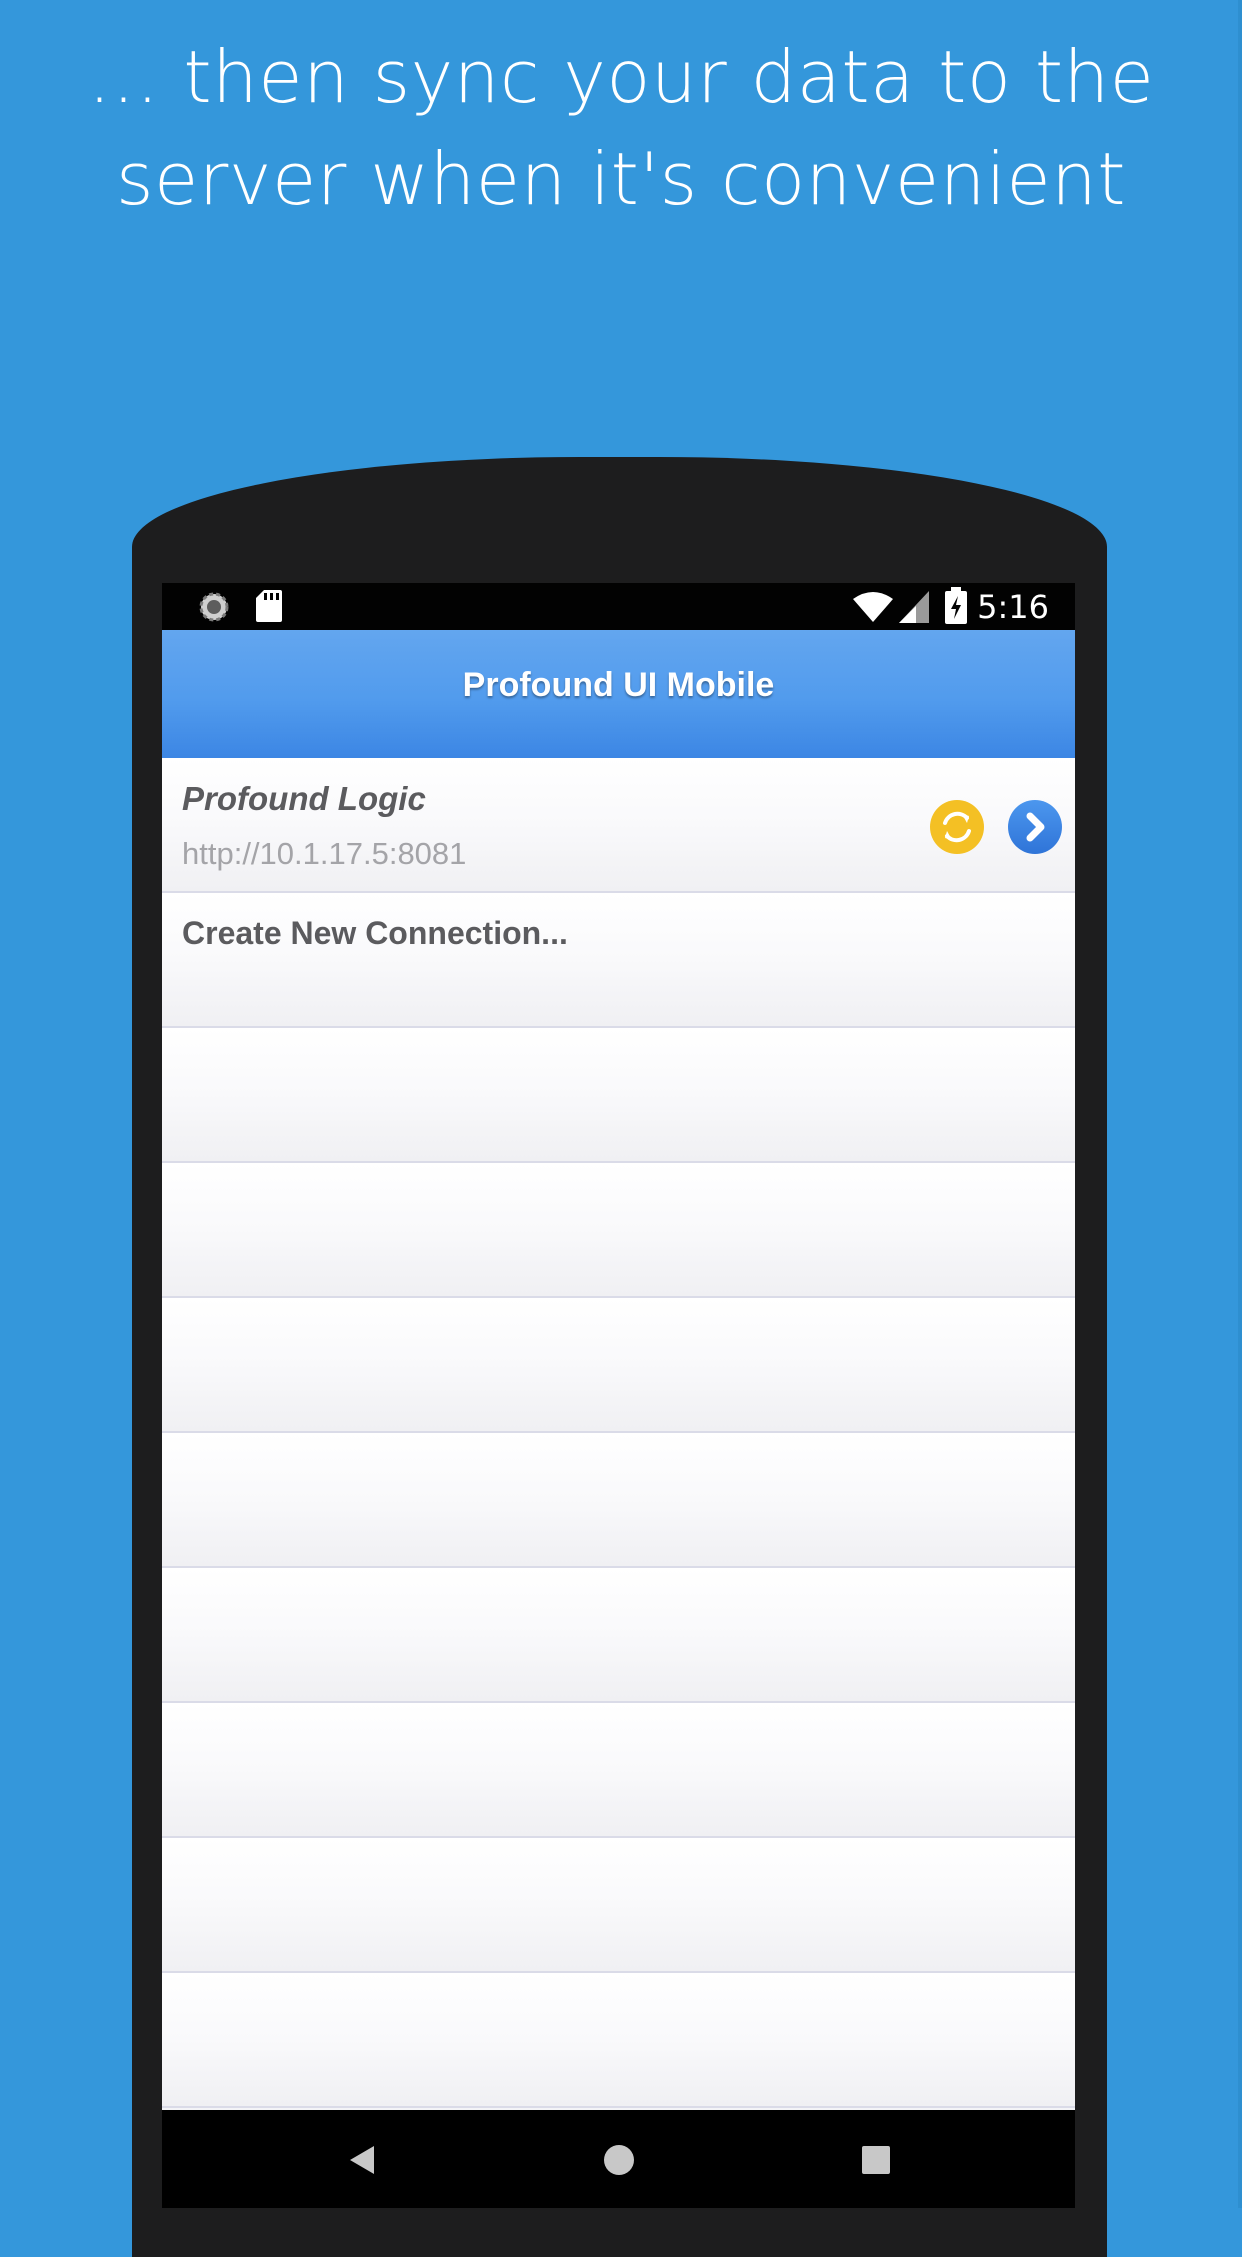 This screenshot has width=1242, height=2257. What do you see at coordinates (873, 607) in the screenshot?
I see `wifi-icon` at bounding box center [873, 607].